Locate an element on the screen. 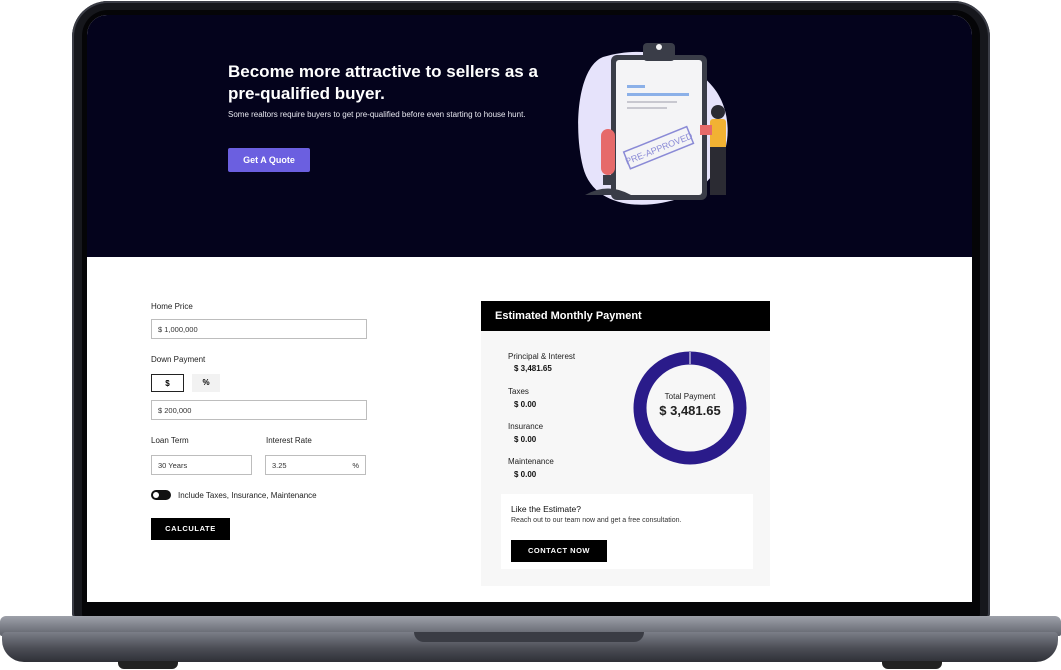 Image resolution: width=1061 pixels, height=670 pixels. get-quote-button: Get A Quote is located at coordinates (269, 160).